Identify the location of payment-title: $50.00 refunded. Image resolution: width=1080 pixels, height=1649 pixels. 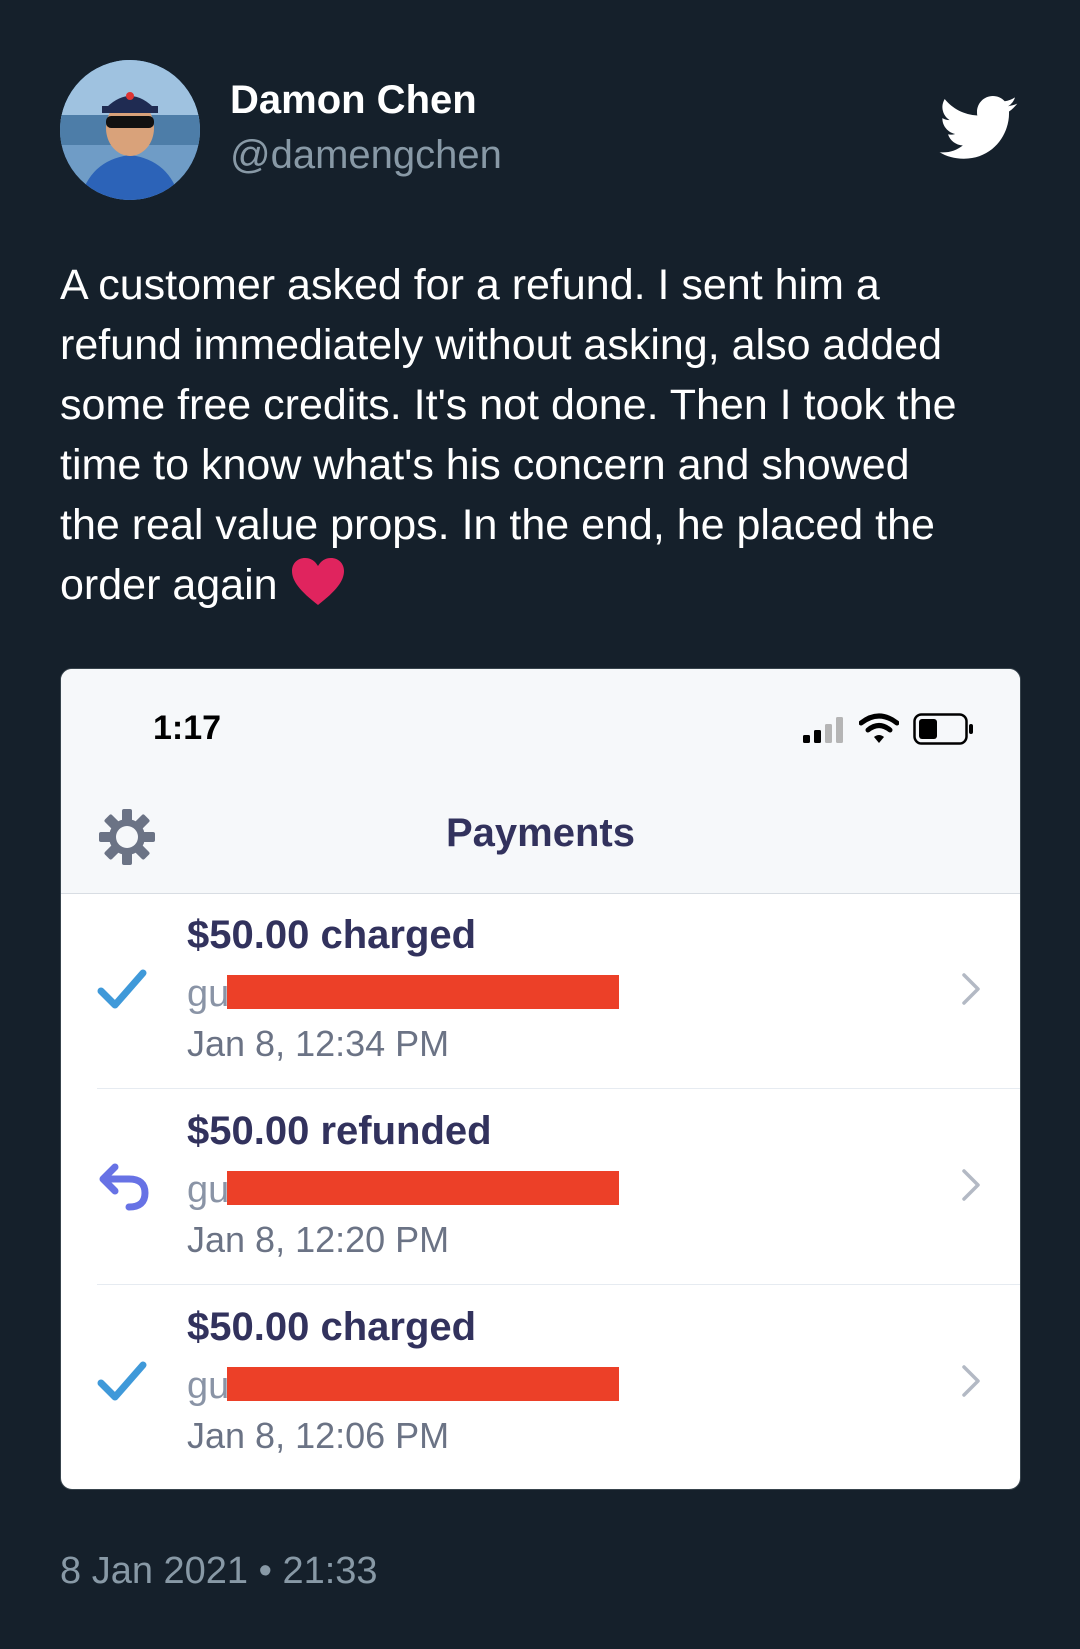
(339, 1131).